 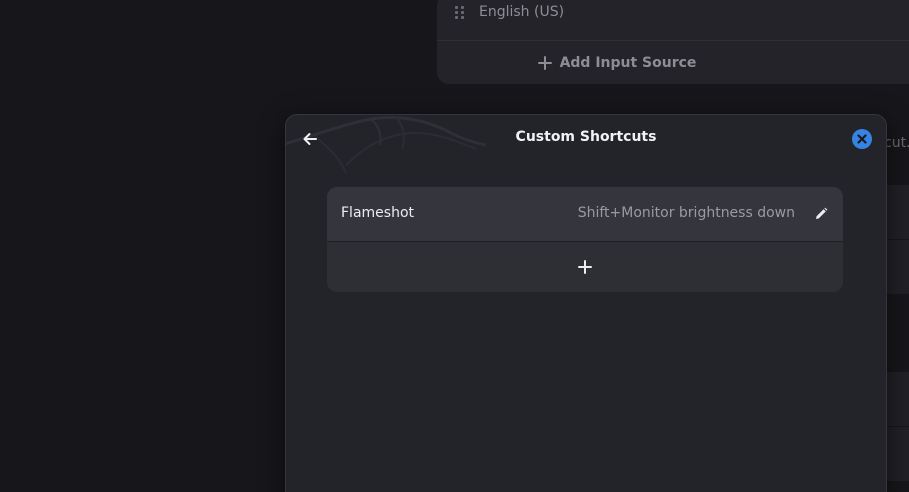 I want to click on add-input-source-button: Add Input Source, so click(x=673, y=62).